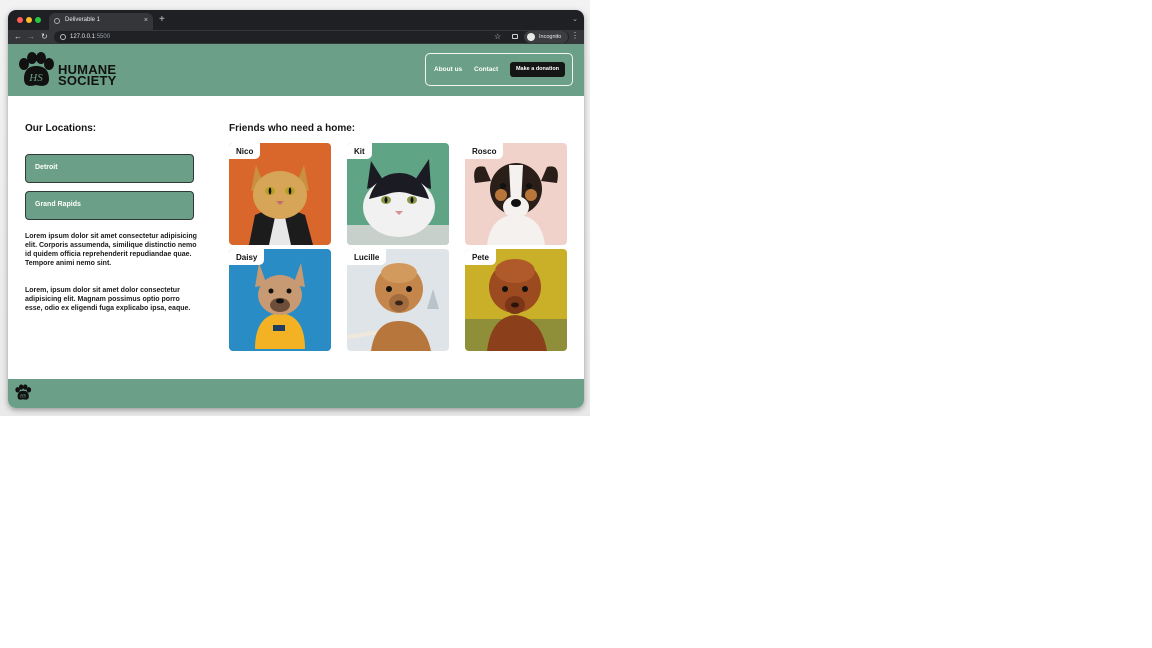  What do you see at coordinates (516, 194) in the screenshot?
I see `pet-card-rosco: Rosco` at bounding box center [516, 194].